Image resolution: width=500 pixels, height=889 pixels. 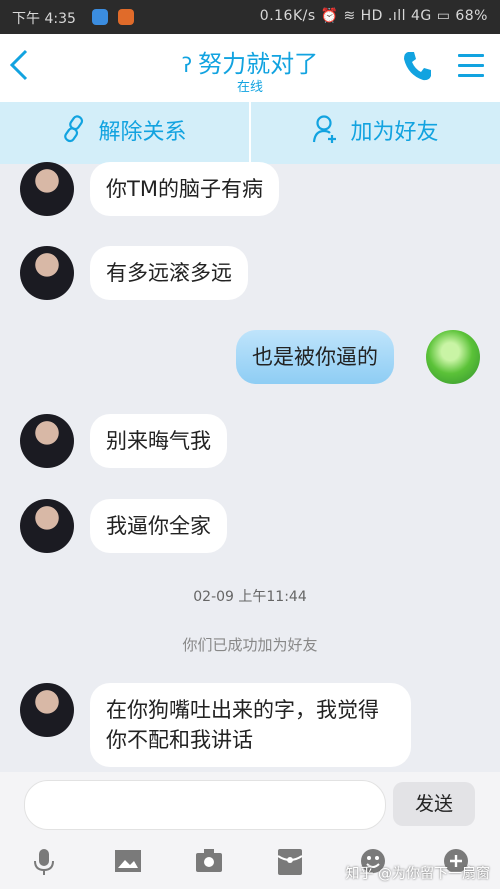 I want to click on my-message-bubble: 也是被你逼的, so click(x=315, y=357).